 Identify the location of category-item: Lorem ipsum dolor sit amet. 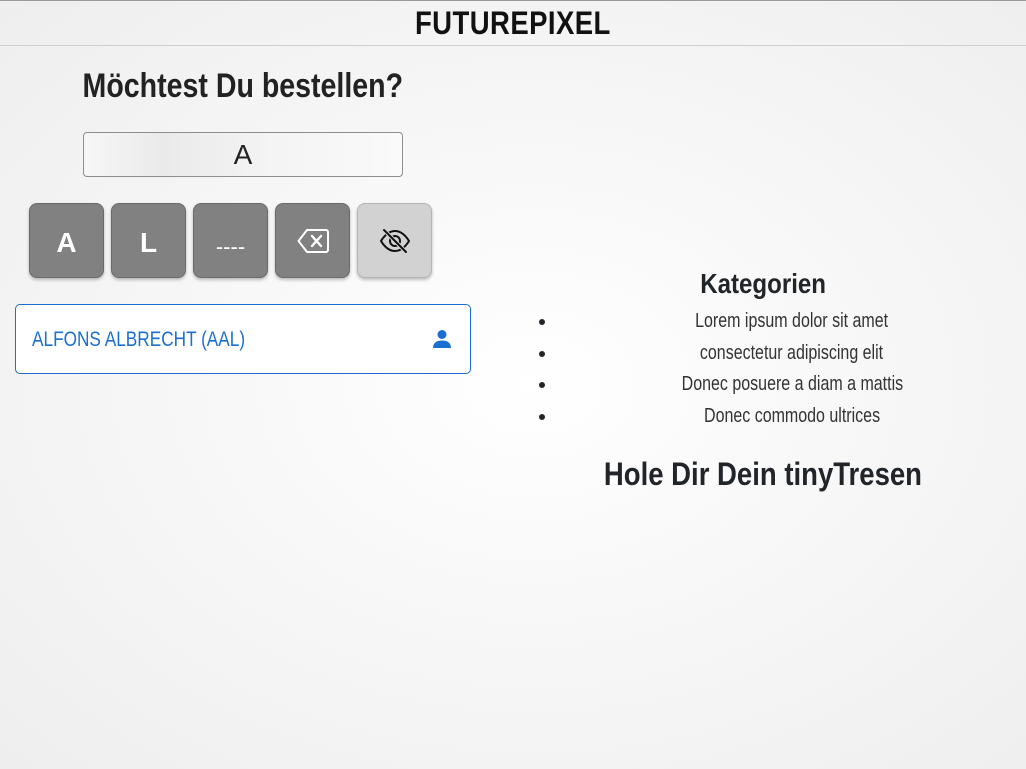
(763, 322).